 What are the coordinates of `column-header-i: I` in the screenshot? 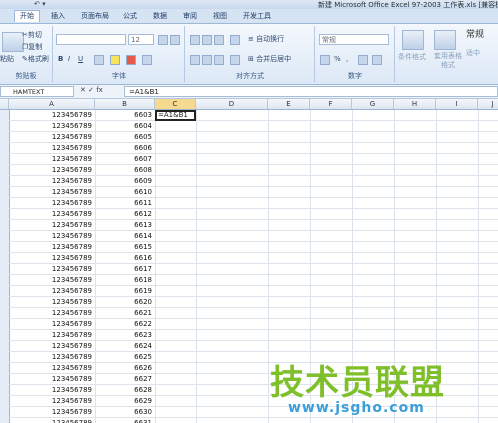 It's located at (457, 104).